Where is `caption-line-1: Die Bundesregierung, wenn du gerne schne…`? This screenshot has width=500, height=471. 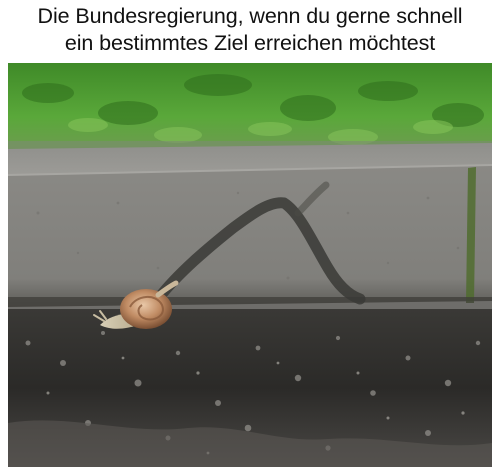 caption-line-1: Die Bundesregierung, wenn du gerne schne… is located at coordinates (250, 16).